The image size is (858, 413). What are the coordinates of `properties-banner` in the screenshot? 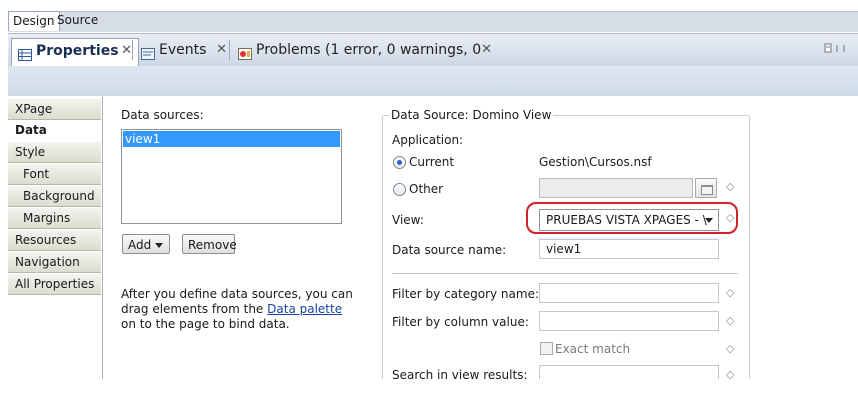 It's located at (433, 81).